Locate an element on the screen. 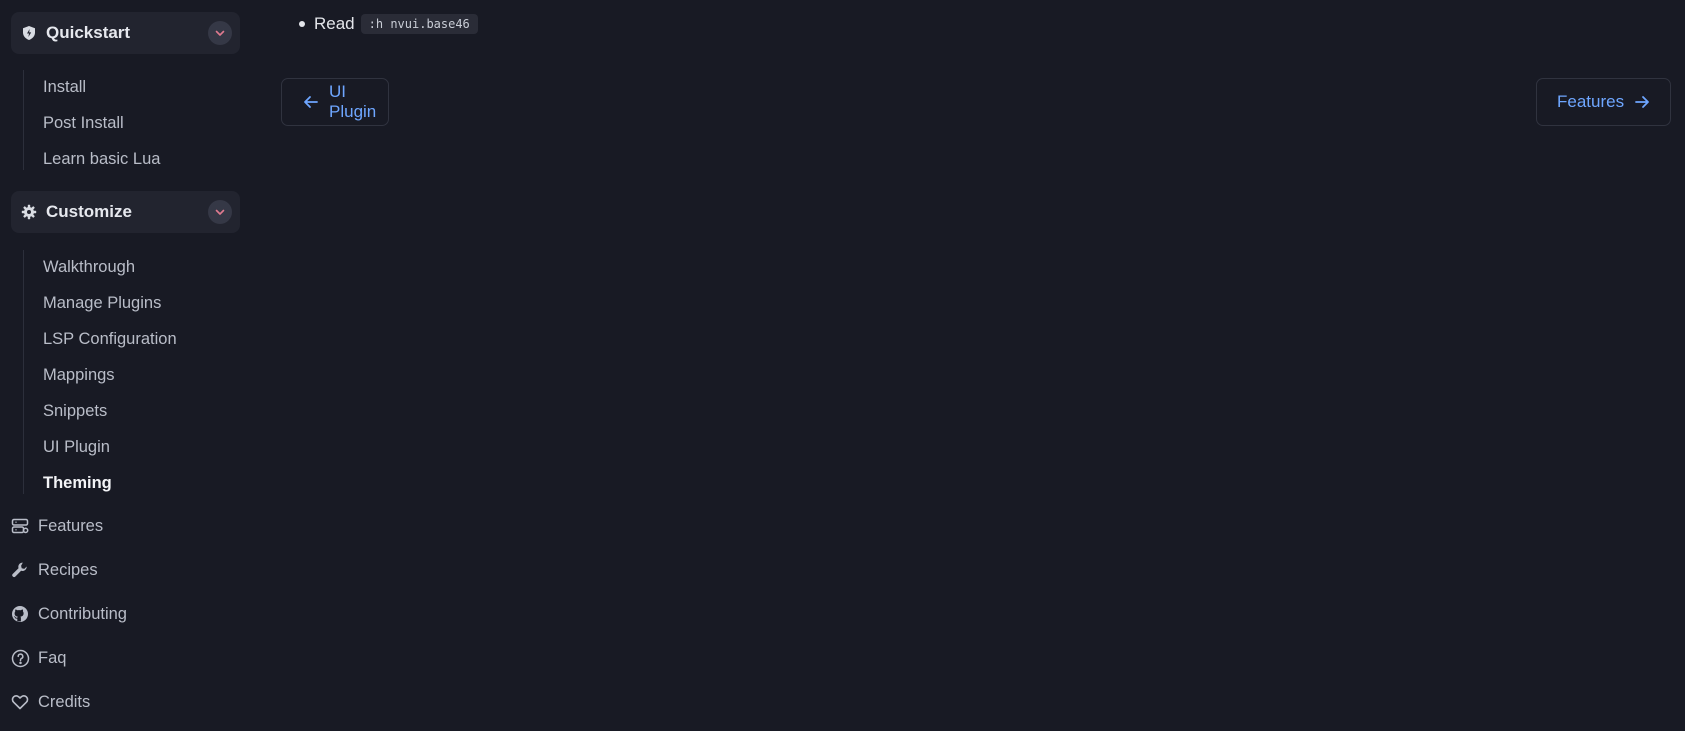 The height and width of the screenshot is (731, 1685). sidebar-item-snippets: Snippets is located at coordinates (75, 411).